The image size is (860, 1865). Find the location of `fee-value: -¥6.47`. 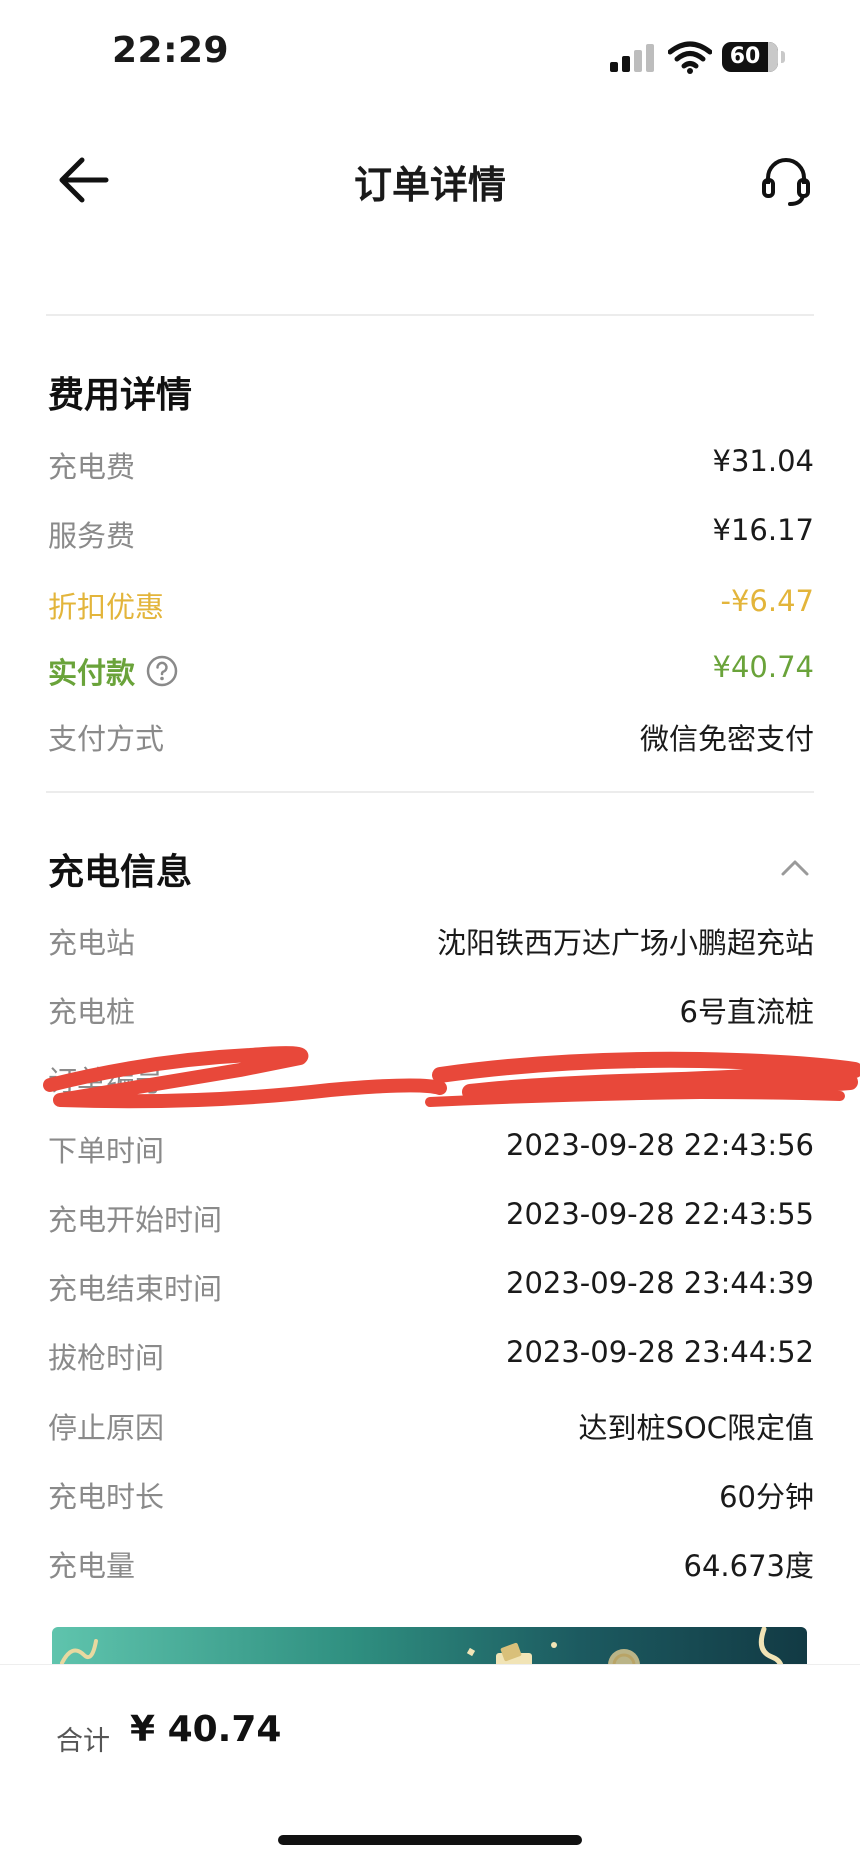

fee-value: -¥6.47 is located at coordinates (767, 601).